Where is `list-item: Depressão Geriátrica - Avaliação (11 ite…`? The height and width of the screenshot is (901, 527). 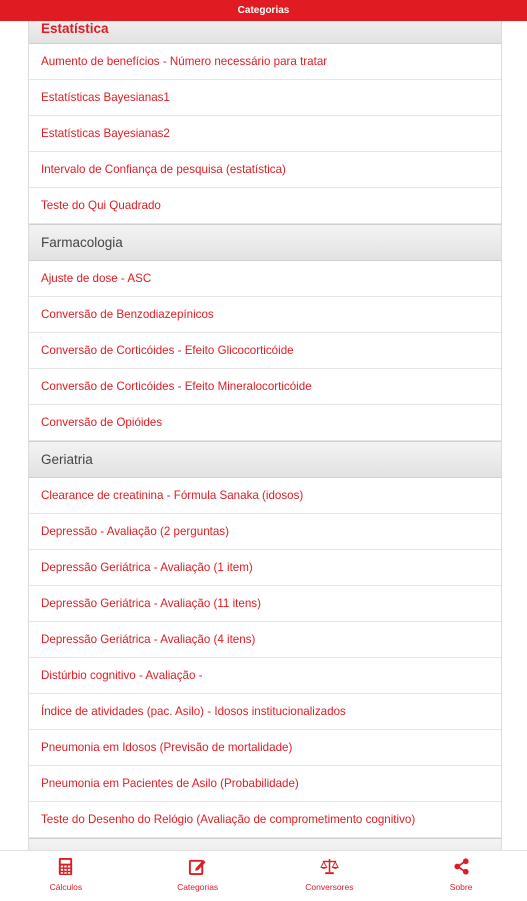 list-item: Depressão Geriátrica - Avaliação (11 ite… is located at coordinates (265, 604).